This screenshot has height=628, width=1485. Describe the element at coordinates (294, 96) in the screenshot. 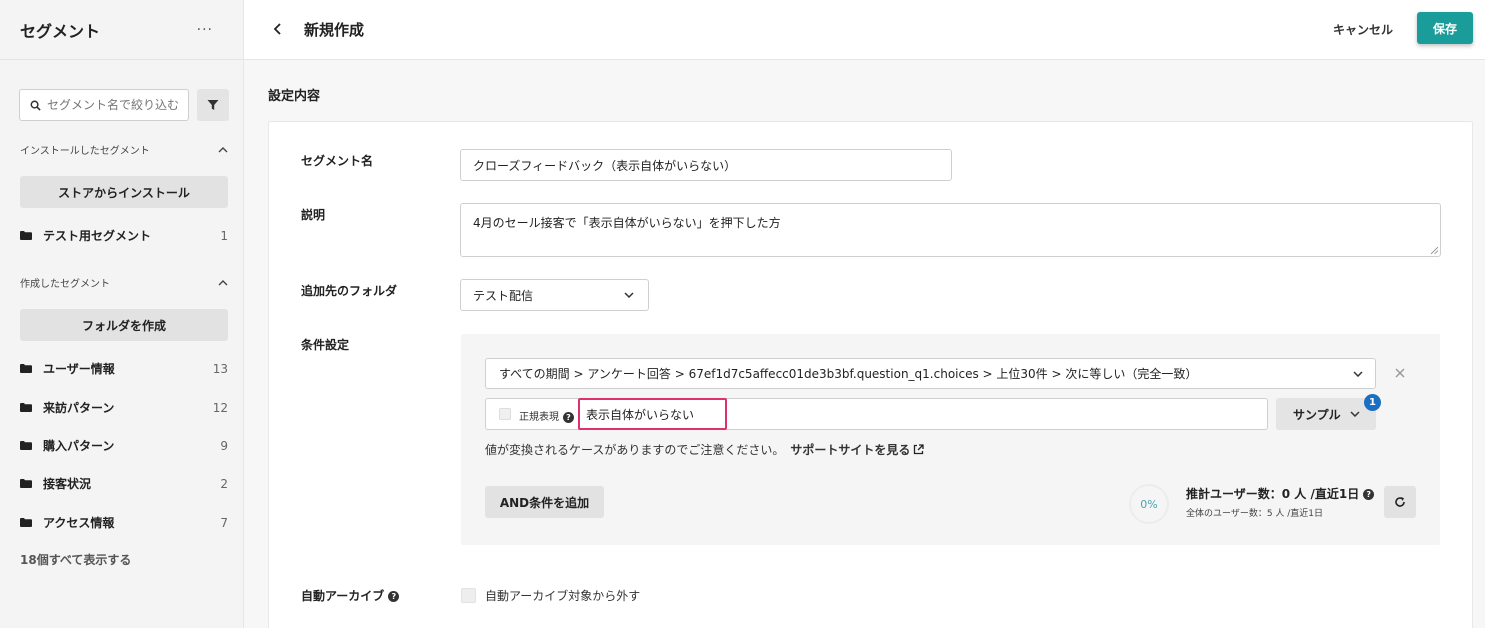

I see `section-title: 設定内容` at that location.